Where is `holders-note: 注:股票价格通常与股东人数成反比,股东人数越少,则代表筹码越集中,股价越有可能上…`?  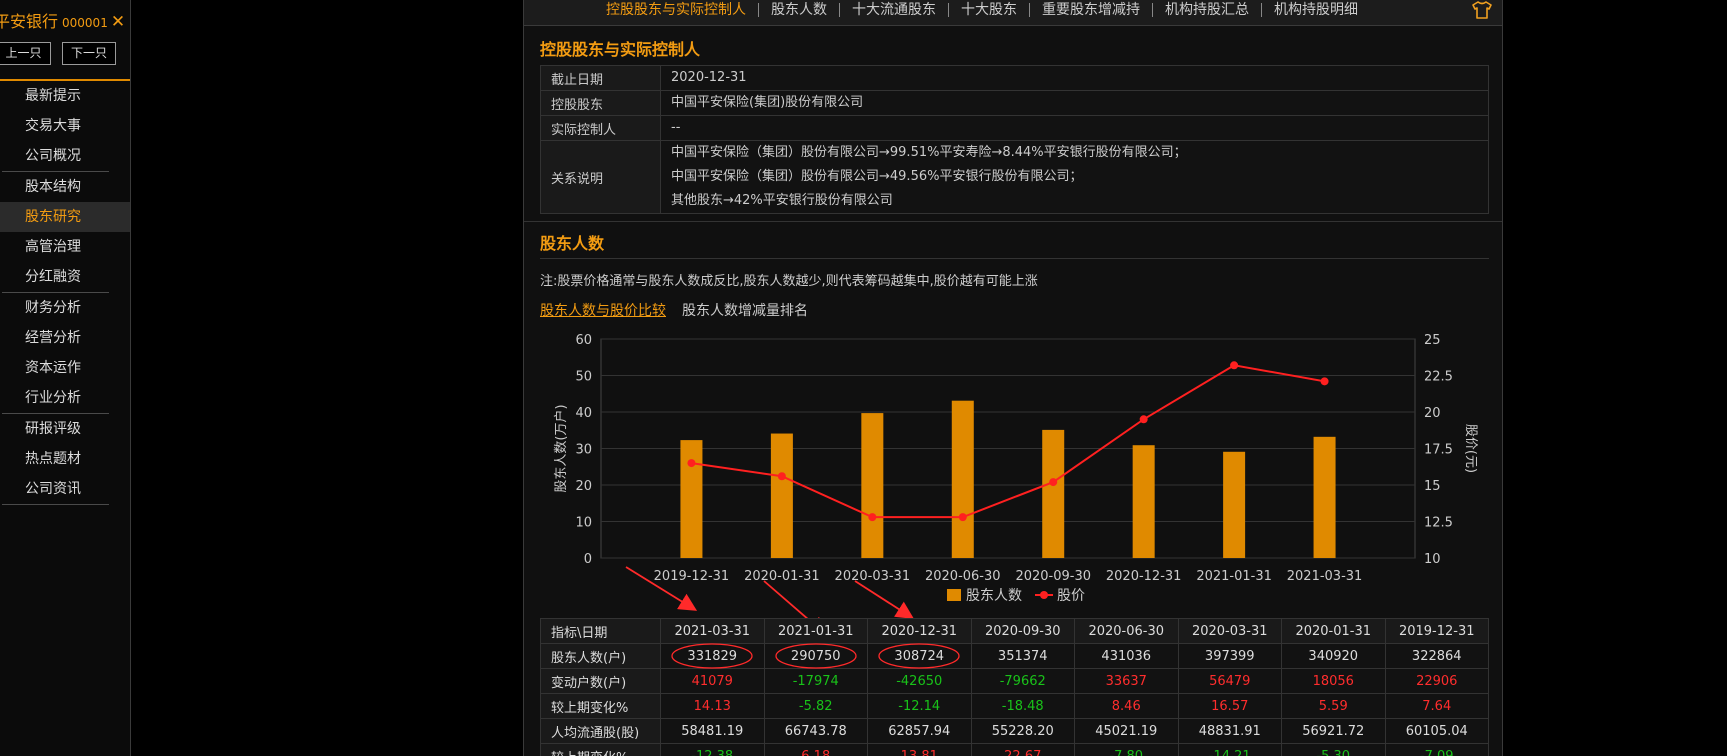
holders-note: 注:股票价格通常与股东人数成反比,股东人数越少,则代表筹码越集中,股价越有可能上… is located at coordinates (789, 281).